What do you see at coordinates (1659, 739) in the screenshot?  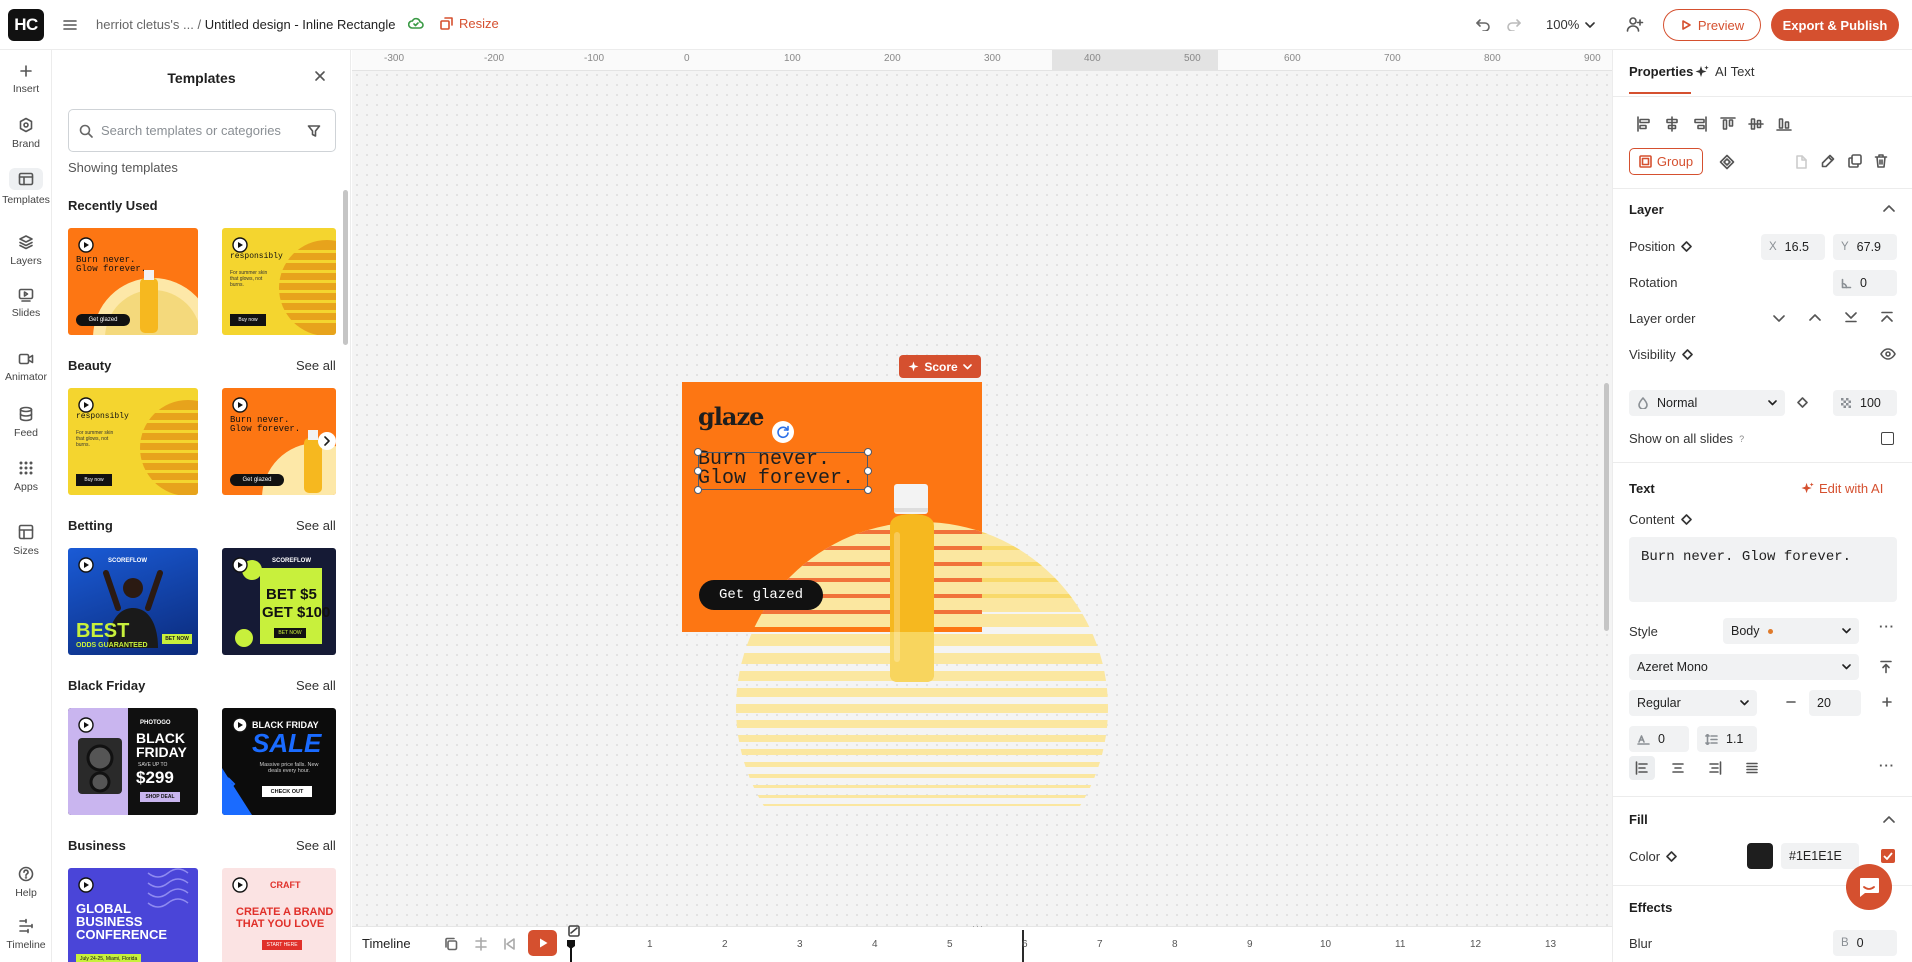 I see `letter-spacing-field: 0` at bounding box center [1659, 739].